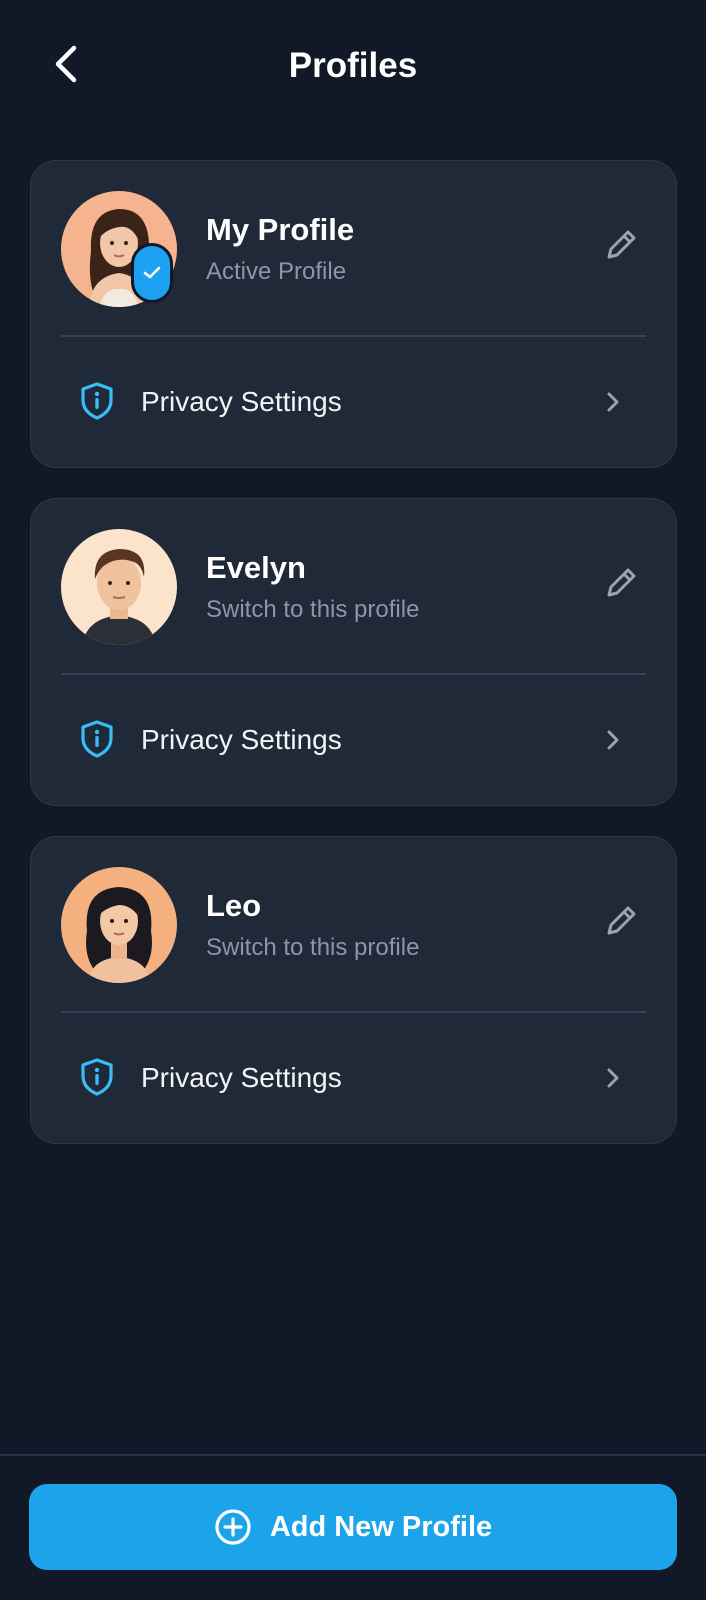 The width and height of the screenshot is (706, 1600). I want to click on top-bar: Profiles, so click(353, 66).